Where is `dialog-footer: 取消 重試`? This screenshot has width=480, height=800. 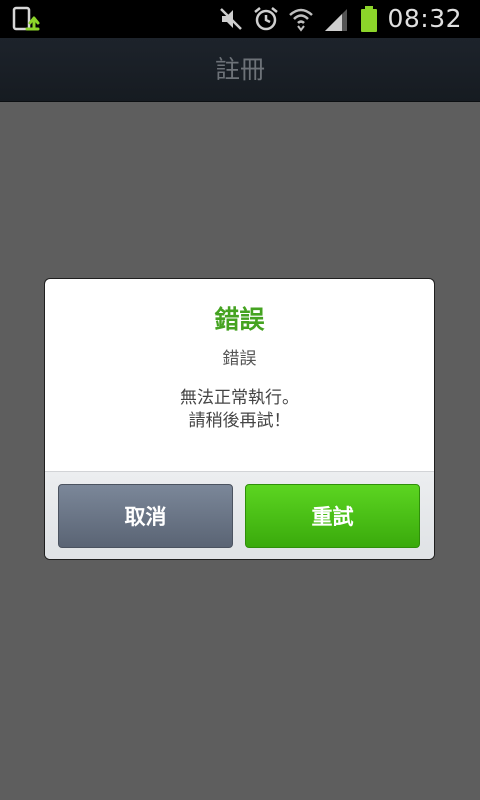
dialog-footer: 取消 重試 is located at coordinates (239, 515).